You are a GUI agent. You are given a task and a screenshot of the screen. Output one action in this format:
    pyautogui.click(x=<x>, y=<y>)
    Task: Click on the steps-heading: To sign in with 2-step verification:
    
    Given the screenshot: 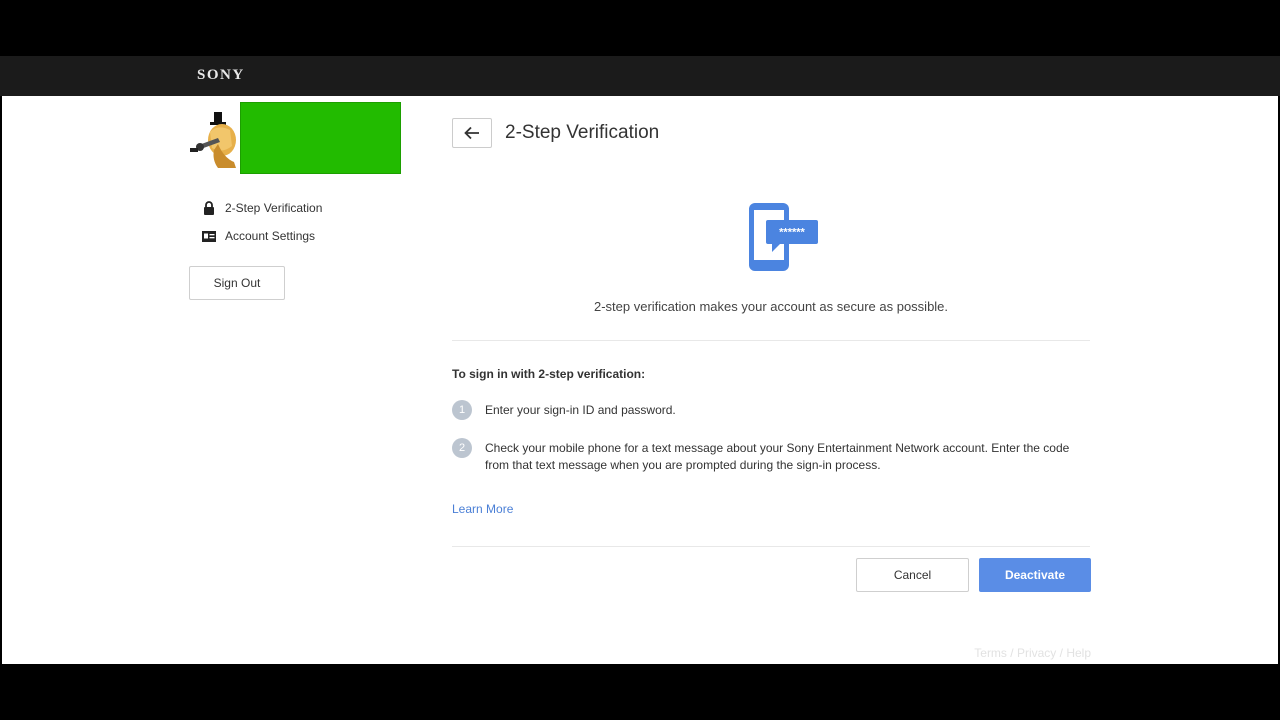 What is the action you would take?
    pyautogui.click(x=549, y=374)
    